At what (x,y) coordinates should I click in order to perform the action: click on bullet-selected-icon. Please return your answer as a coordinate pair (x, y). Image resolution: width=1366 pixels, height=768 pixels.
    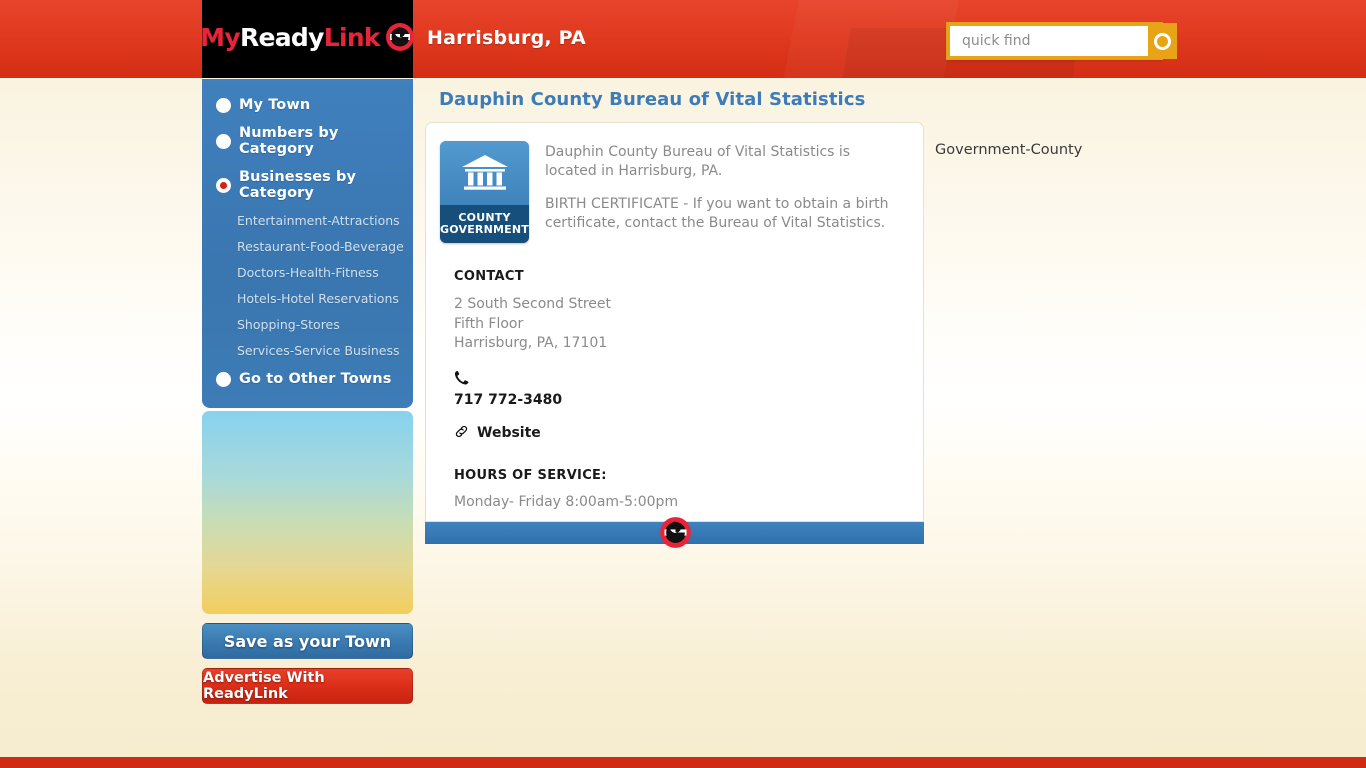
    Looking at the image, I should click on (223, 185).